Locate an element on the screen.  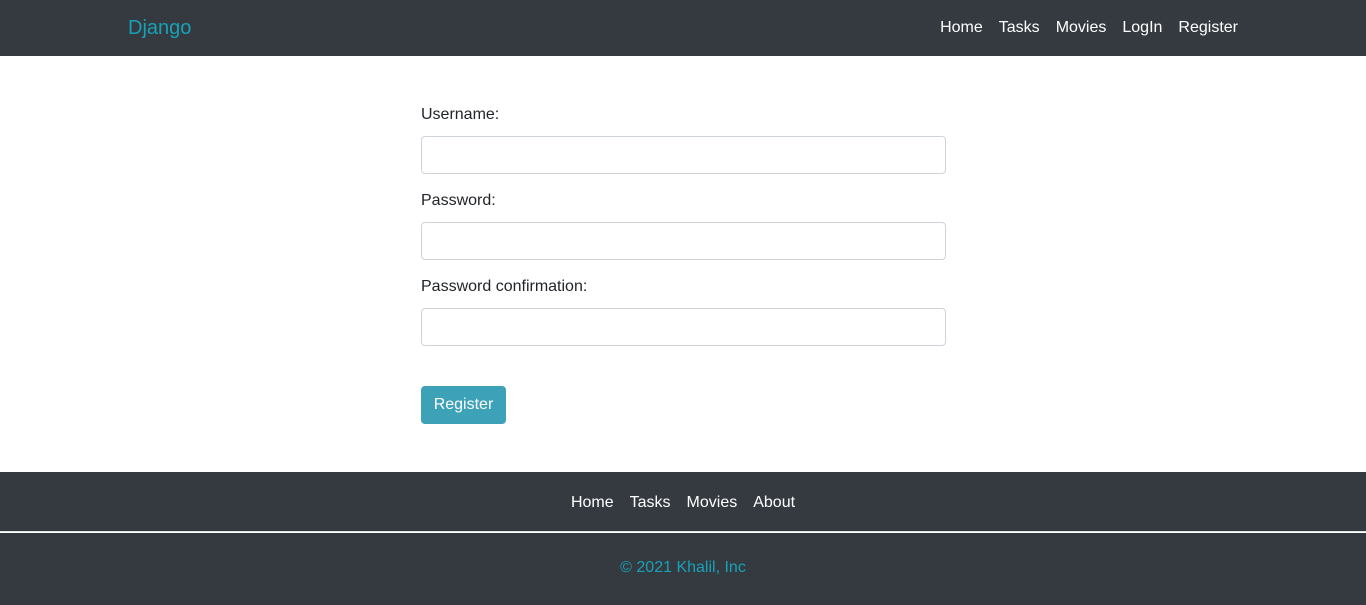
footer-copyright-bar: © 2021 Khalil, Inc is located at coordinates (683, 569).